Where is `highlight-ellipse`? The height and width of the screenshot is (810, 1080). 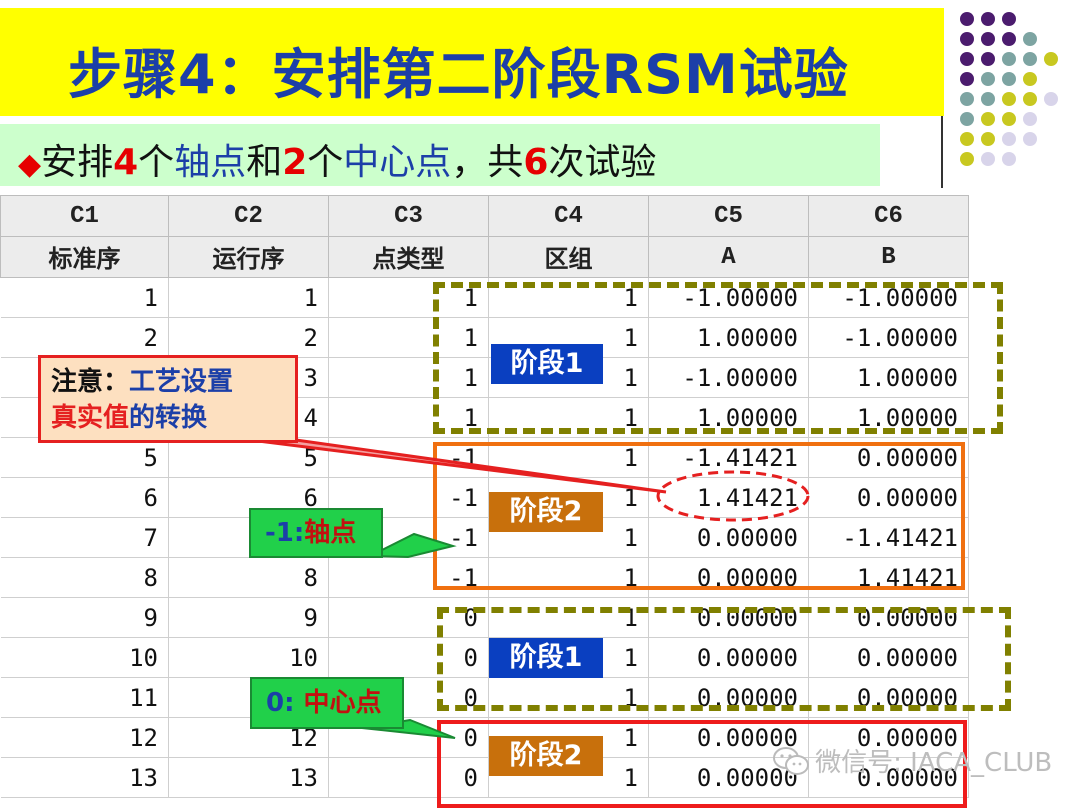
highlight-ellipse is located at coordinates (733, 496).